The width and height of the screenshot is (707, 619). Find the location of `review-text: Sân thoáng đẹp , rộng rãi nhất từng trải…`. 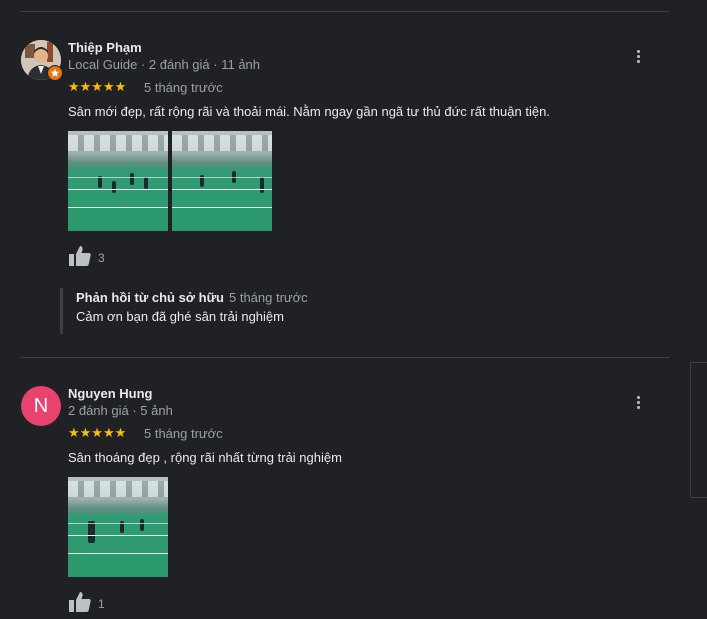

review-text: Sân thoáng đẹp , rộng rãi nhất từng trải… is located at coordinates (205, 457).